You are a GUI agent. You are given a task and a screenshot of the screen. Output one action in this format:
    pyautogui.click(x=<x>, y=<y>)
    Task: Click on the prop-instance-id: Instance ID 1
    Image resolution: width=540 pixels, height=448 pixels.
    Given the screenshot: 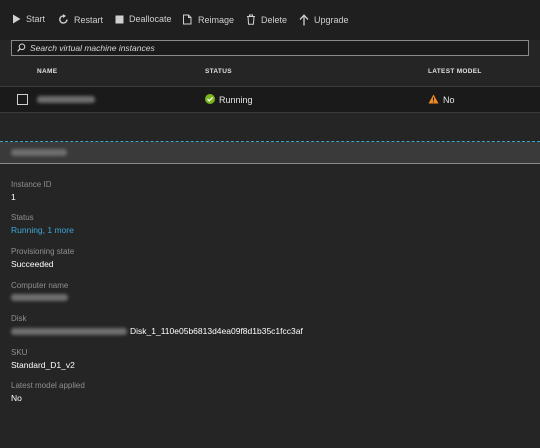 What is the action you would take?
    pyautogui.click(x=31, y=191)
    